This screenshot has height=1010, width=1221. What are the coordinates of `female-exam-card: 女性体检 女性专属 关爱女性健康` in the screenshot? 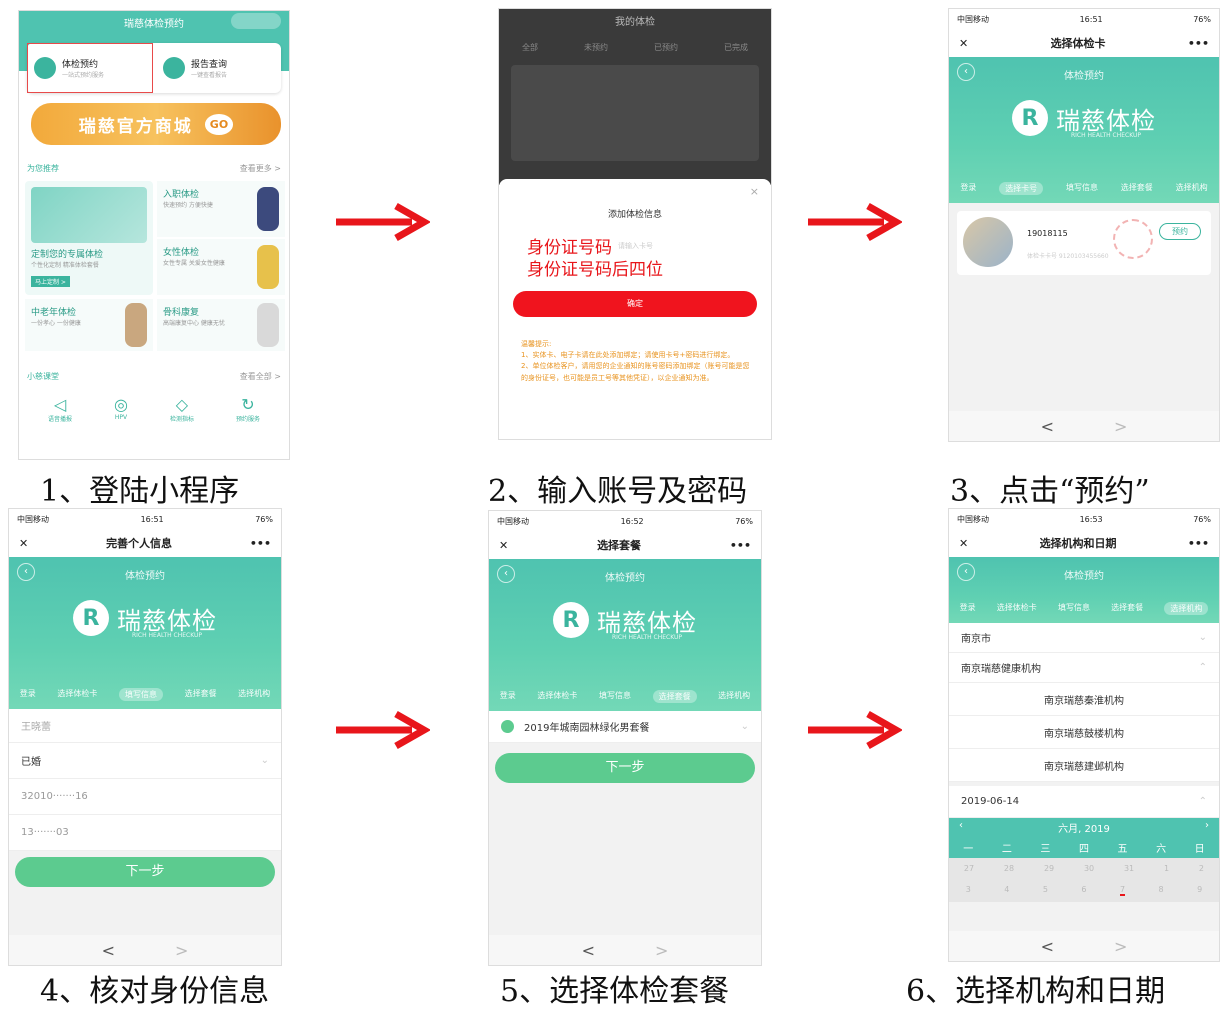 It's located at (221, 267).